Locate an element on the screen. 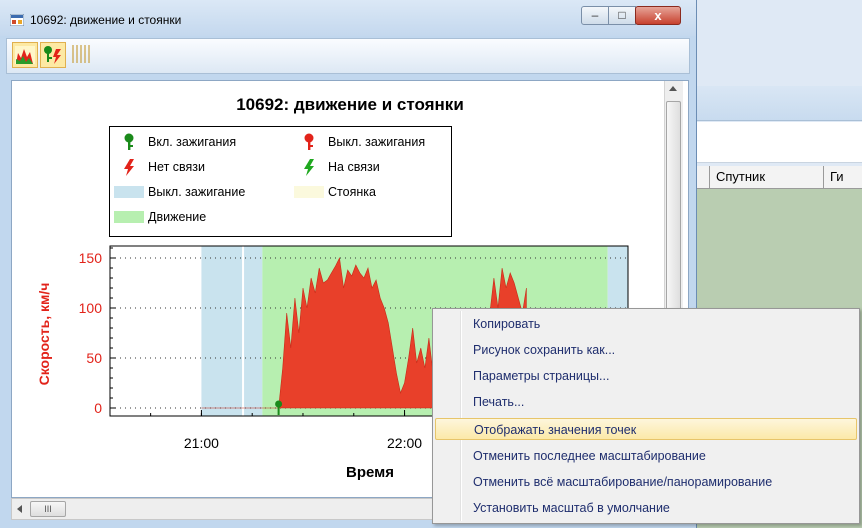  gridlines-icon is located at coordinates (81, 54).